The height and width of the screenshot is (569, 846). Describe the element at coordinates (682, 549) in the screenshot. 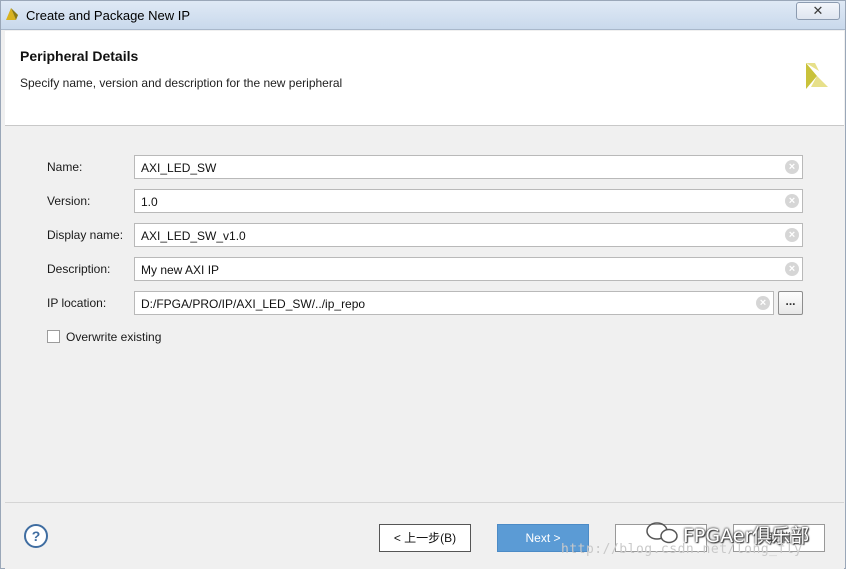

I see `watermark-url: http://blog.csdn.net/long_fly` at that location.